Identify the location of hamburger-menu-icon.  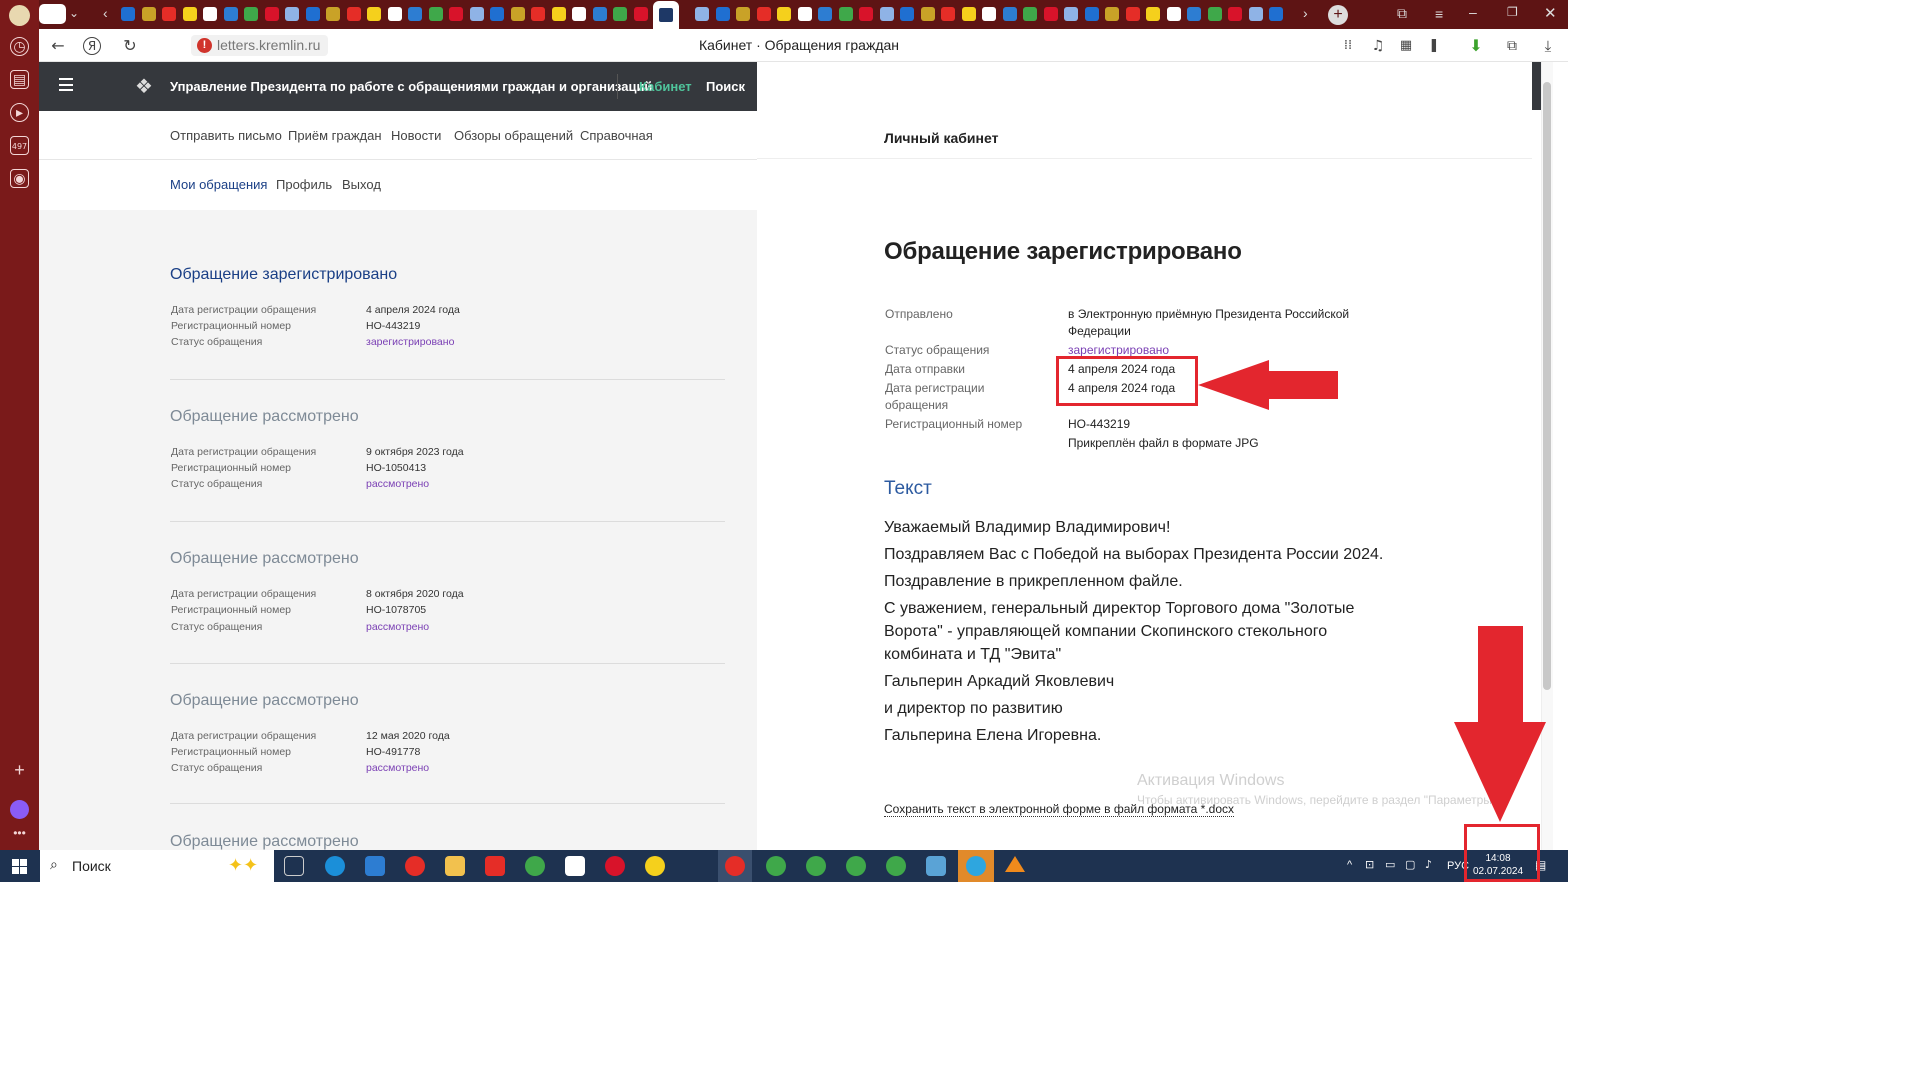
(66, 84).